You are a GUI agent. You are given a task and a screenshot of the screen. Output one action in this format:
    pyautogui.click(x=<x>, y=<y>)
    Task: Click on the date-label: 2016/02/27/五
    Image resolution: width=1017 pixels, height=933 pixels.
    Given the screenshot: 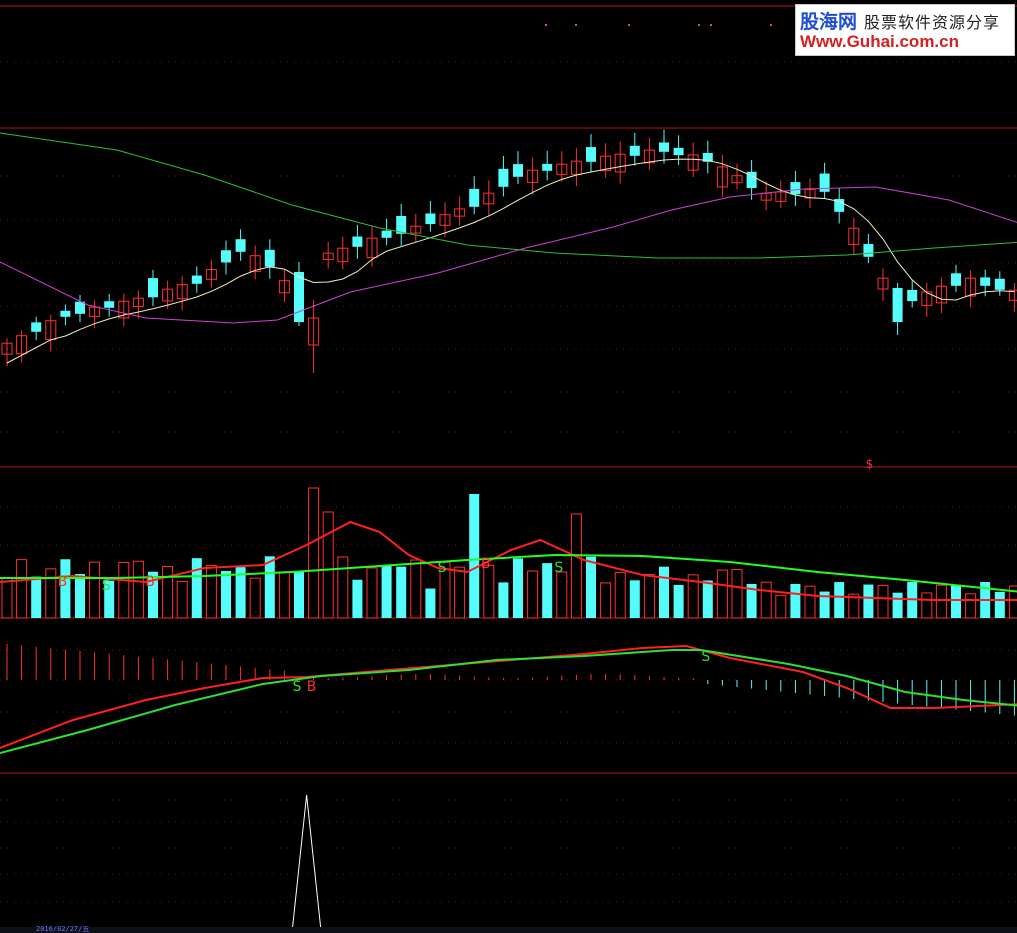 What is the action you would take?
    pyautogui.click(x=63, y=929)
    